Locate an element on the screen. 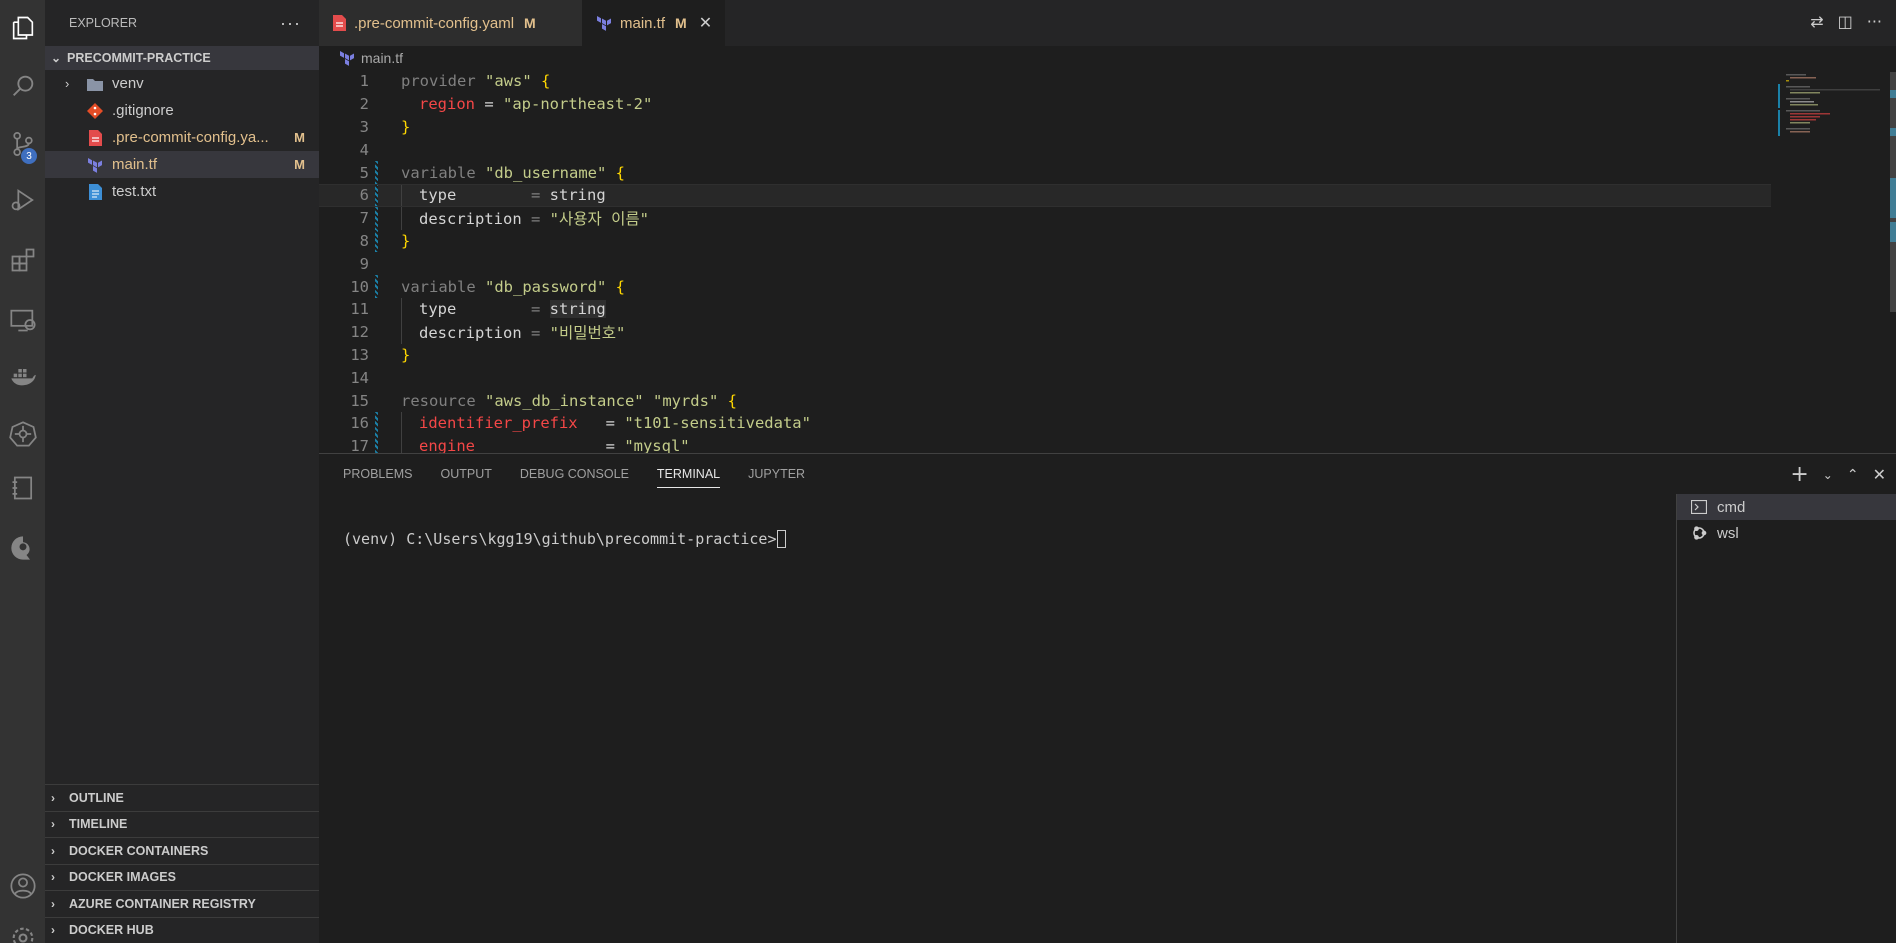 Image resolution: width=1896 pixels, height=943 pixels. string: "ap-northeast-2" is located at coordinates (578, 104).